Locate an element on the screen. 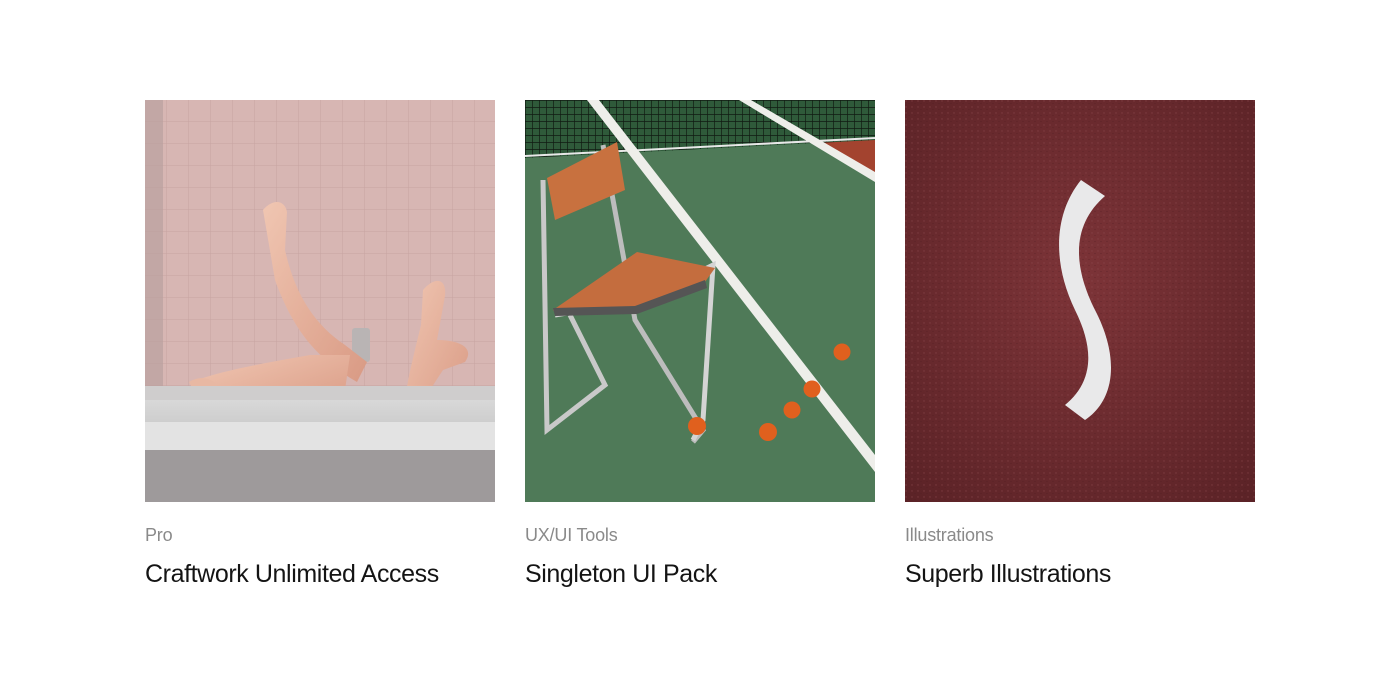  card-title: Singleton UI Pack is located at coordinates (700, 574).